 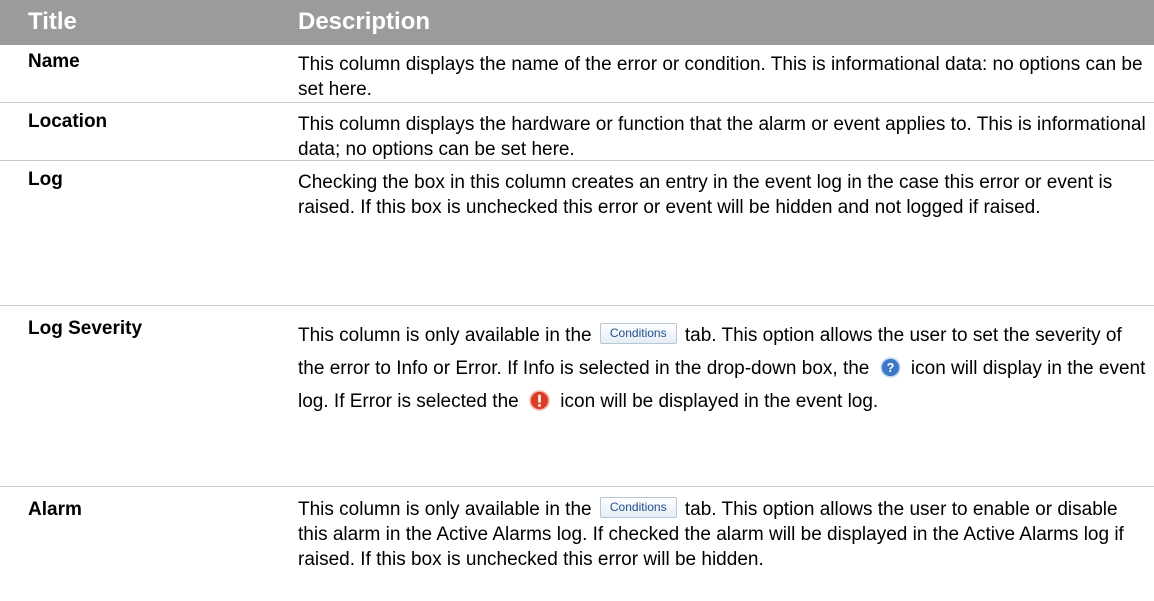 I want to click on table-header: Title Description, so click(x=577, y=22).